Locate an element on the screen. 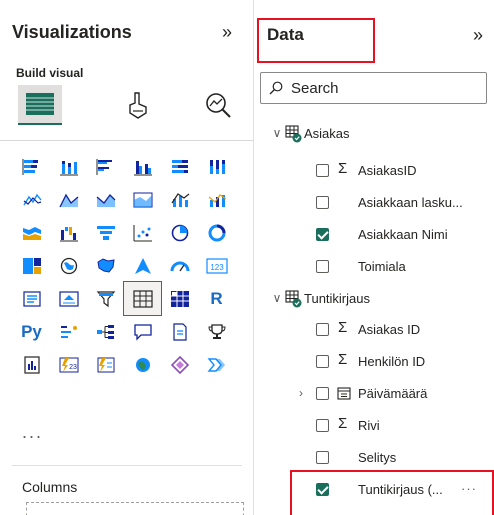 This screenshot has height=515, width=494. field-row-hierarchy: › Päivämäärä is located at coordinates (374, 393).